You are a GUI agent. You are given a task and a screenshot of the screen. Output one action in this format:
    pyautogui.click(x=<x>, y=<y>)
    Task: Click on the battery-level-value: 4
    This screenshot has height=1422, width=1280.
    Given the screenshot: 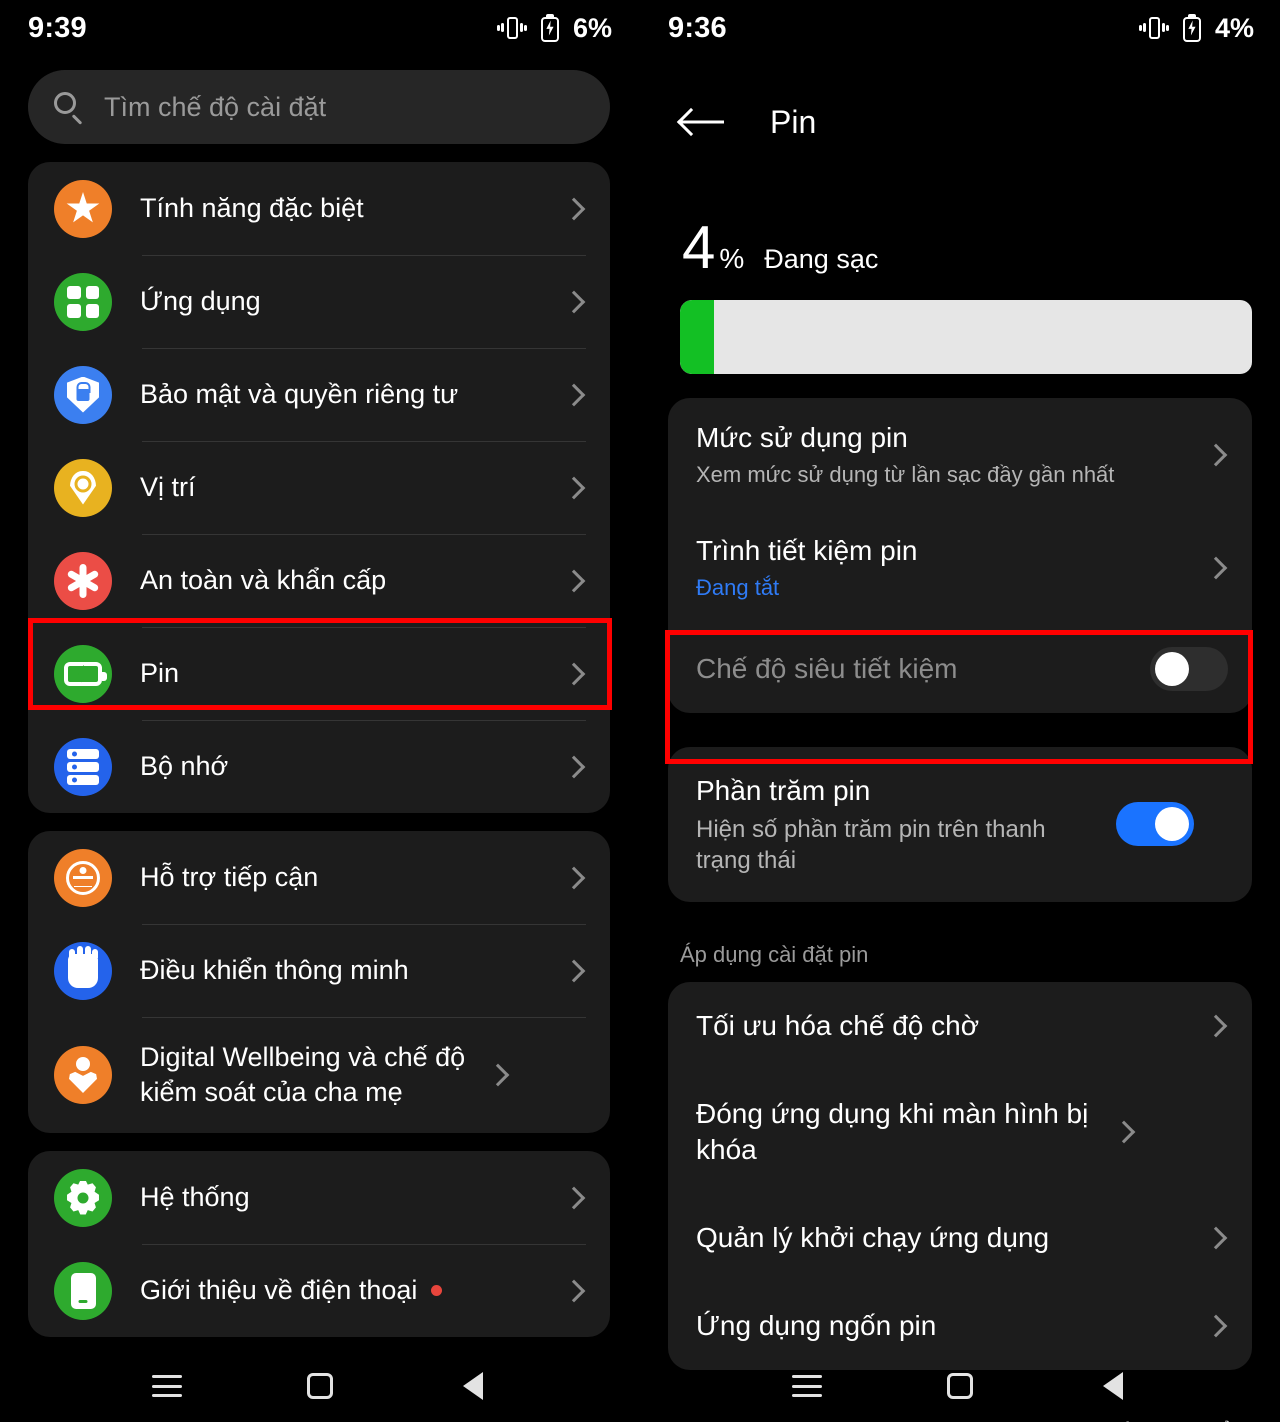 What is the action you would take?
    pyautogui.click(x=699, y=247)
    